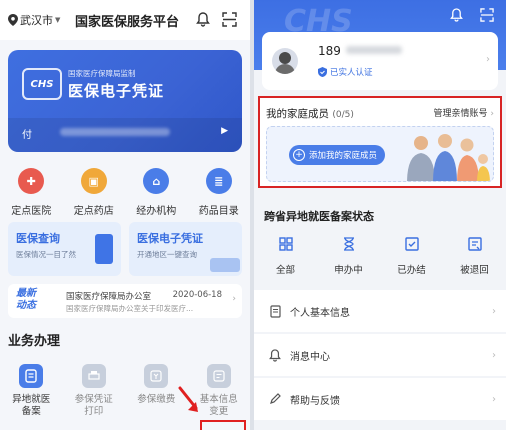 This screenshot has height=430, width=506. Describe the element at coordinates (380, 311) in the screenshot. I see `menu-personal-info: 个人基本信息 ›` at that location.